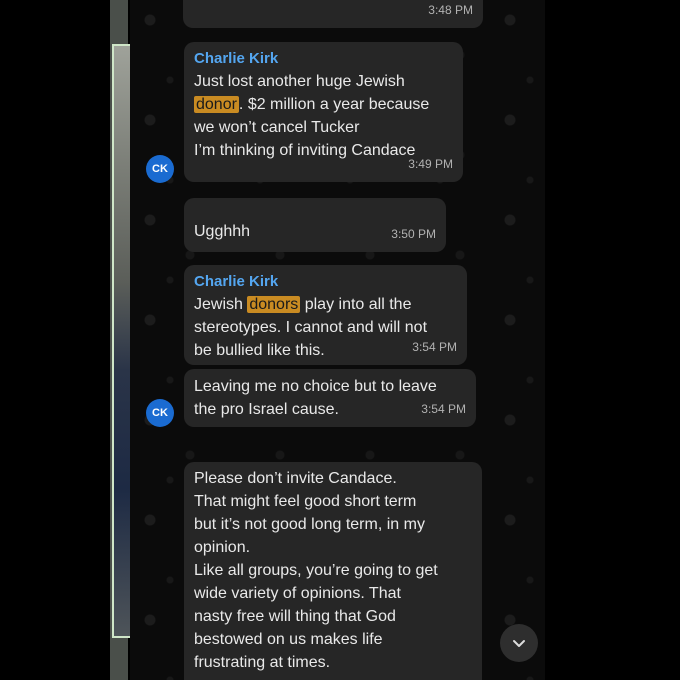 The width and height of the screenshot is (680, 680). I want to click on message-line: Just lost another huge Jewish, so click(299, 81).